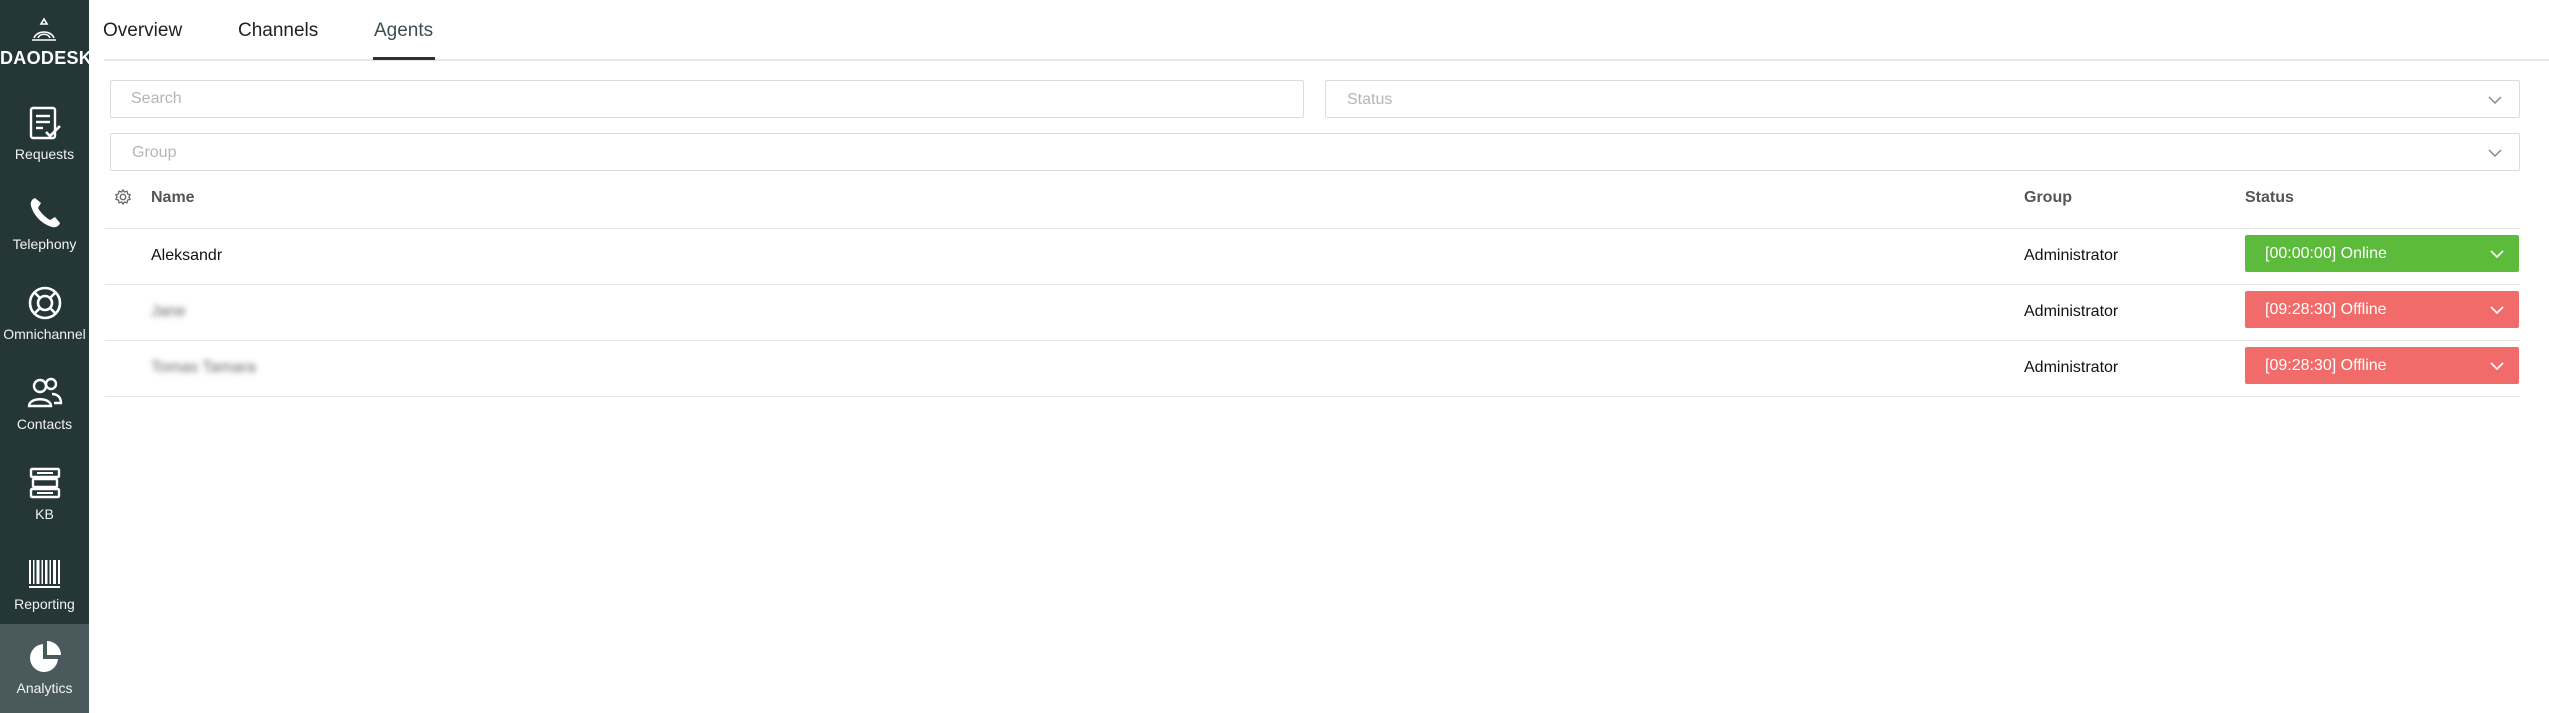 This screenshot has width=2549, height=713. Describe the element at coordinates (44, 154) in the screenshot. I see `sidebar-item-label: Requests` at that location.